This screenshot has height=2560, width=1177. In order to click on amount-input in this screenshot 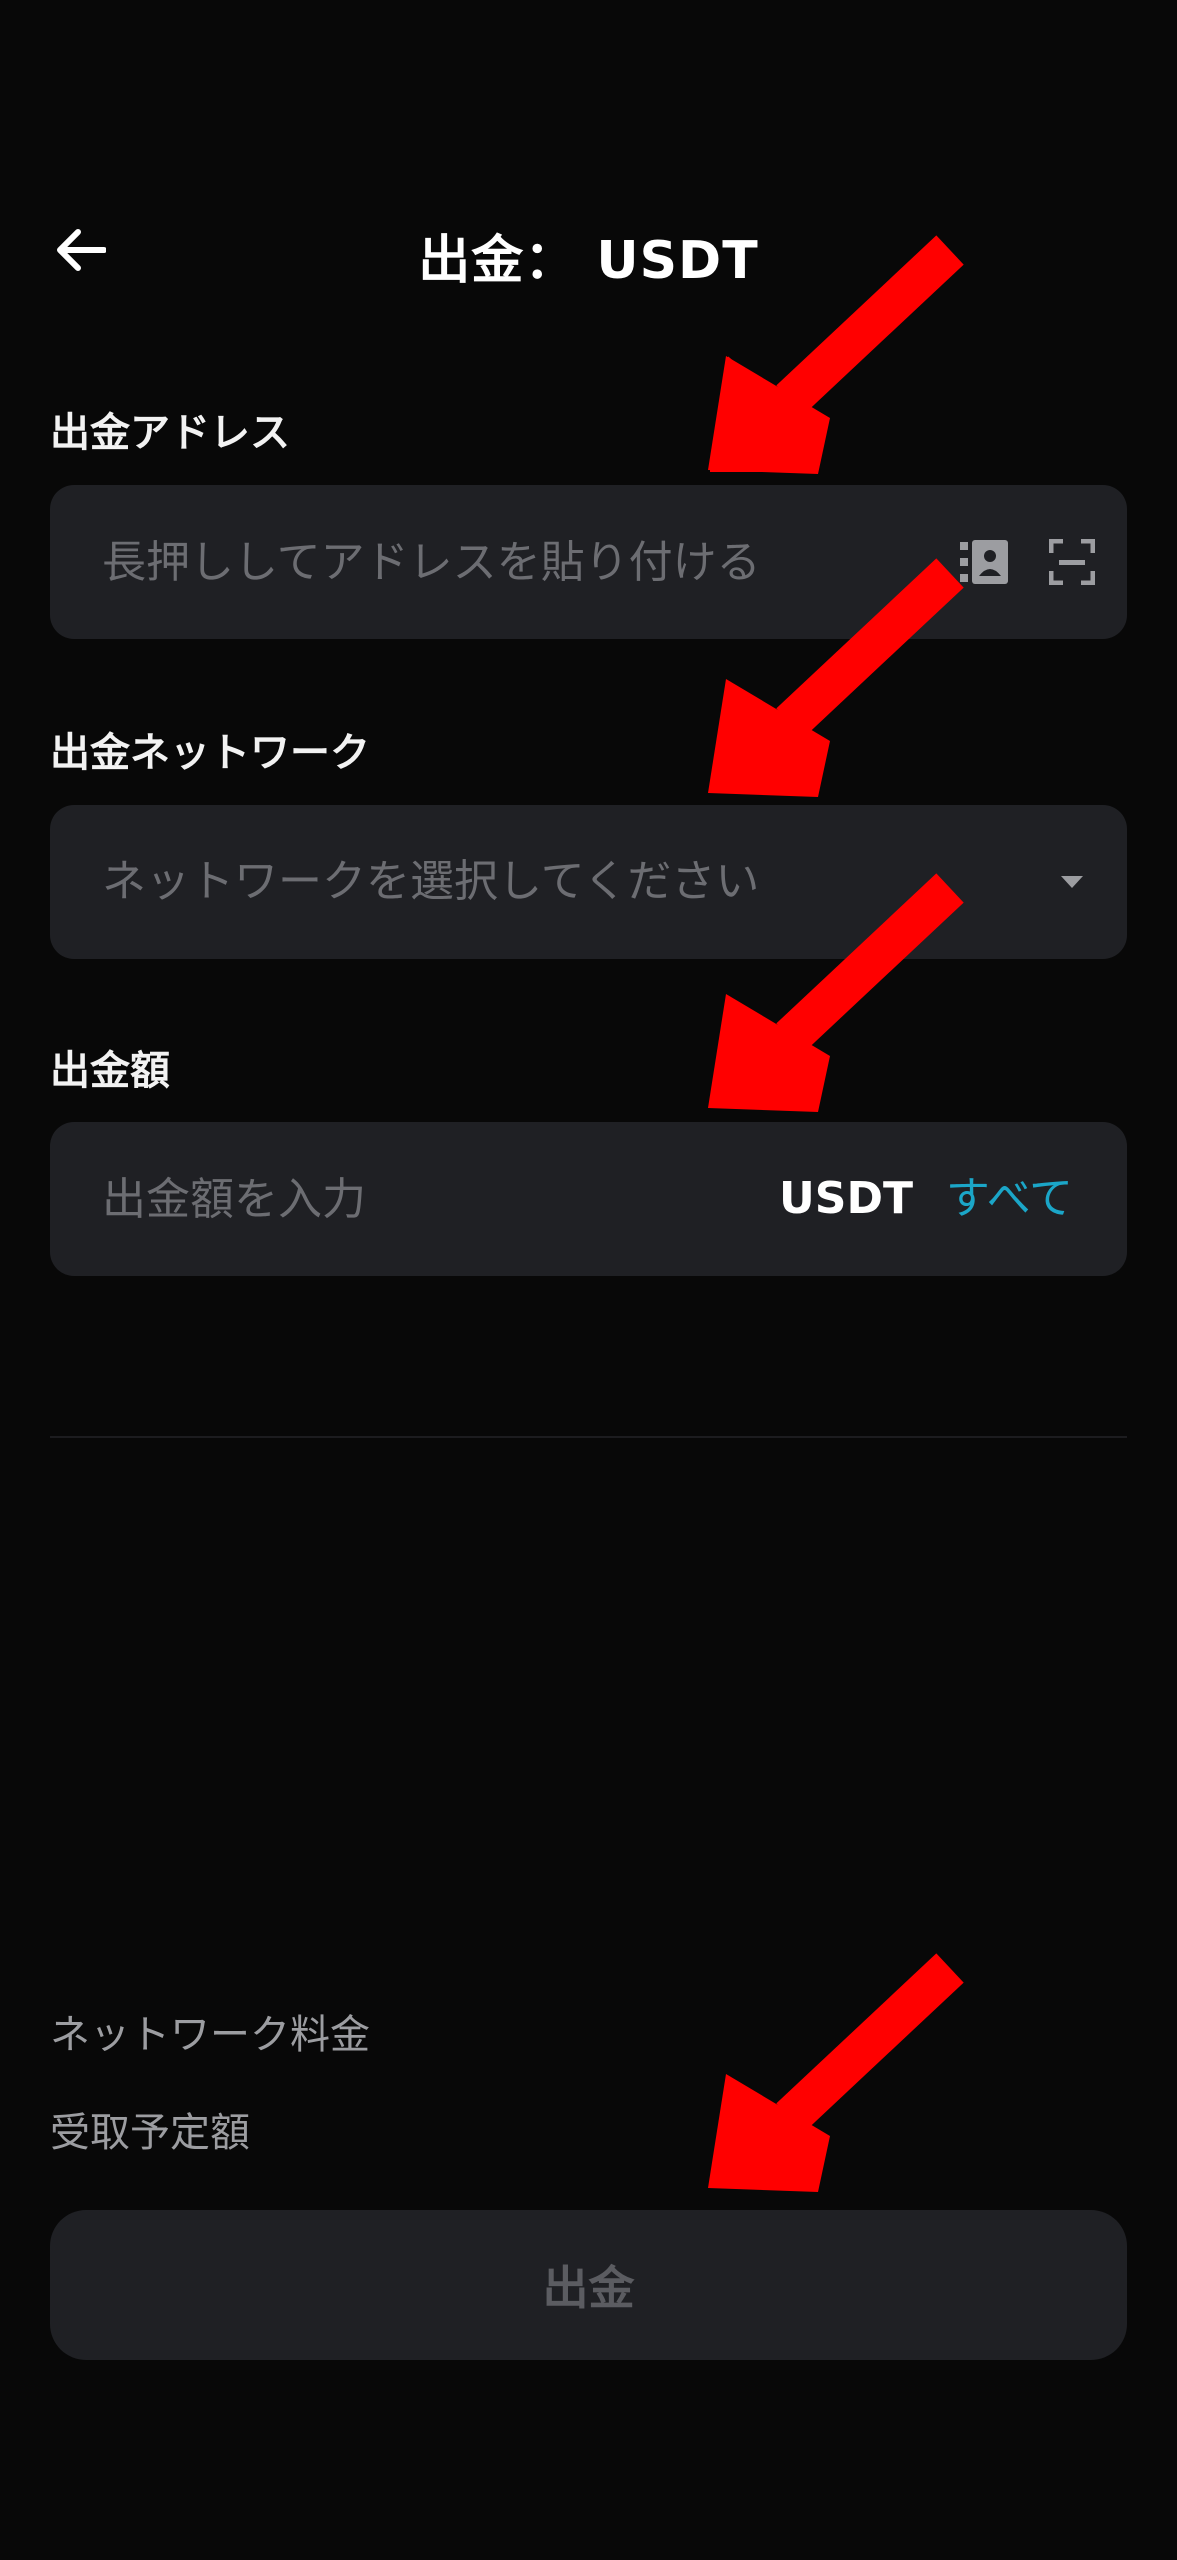, I will do `click(412, 1199)`.